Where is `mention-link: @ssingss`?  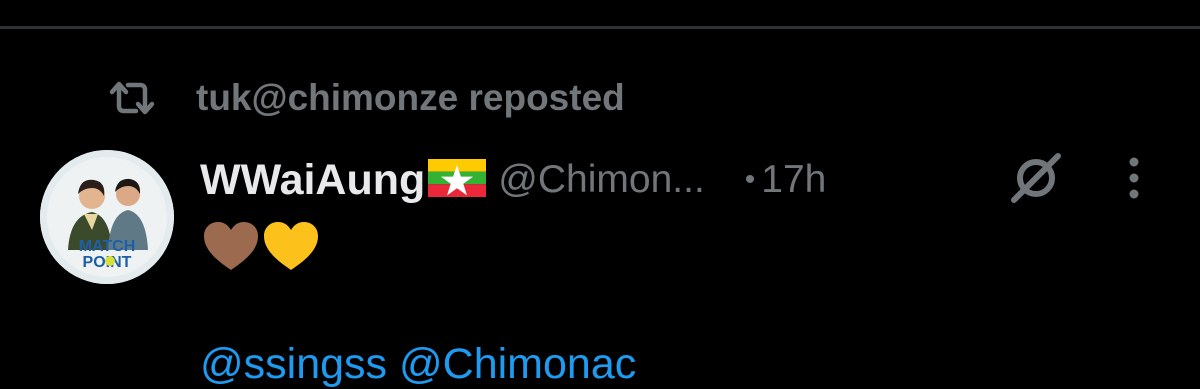 mention-link: @ssingss is located at coordinates (293, 364).